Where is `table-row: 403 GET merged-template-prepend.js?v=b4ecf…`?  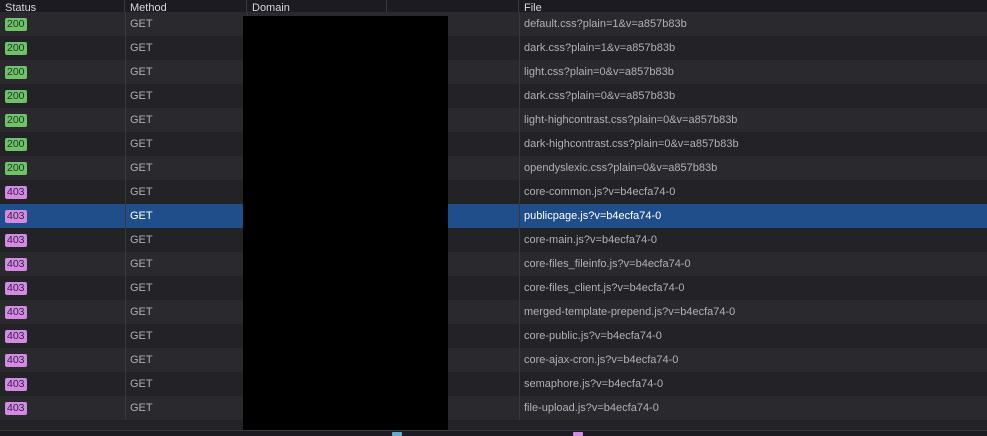 table-row: 403 GET merged-template-prepend.js?v=b4ecf… is located at coordinates (493, 312).